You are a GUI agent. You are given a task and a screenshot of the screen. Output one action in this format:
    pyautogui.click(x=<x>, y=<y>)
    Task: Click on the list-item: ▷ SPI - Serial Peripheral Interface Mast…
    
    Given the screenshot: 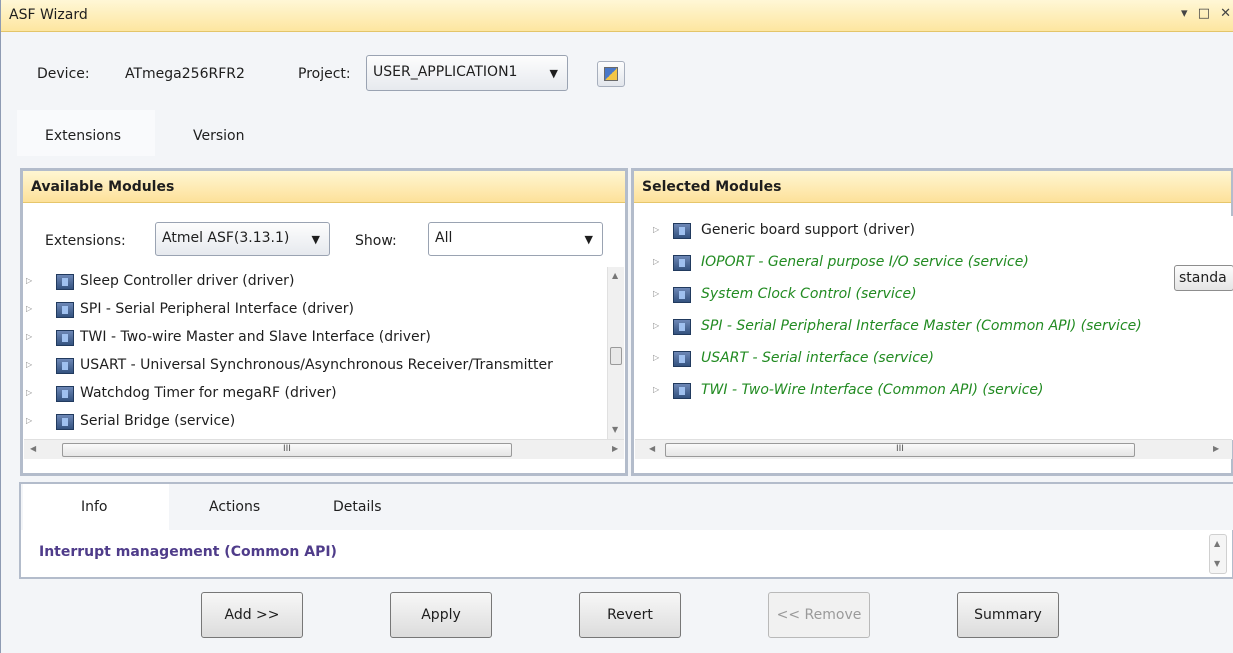 What is the action you would take?
    pyautogui.click(x=934, y=327)
    